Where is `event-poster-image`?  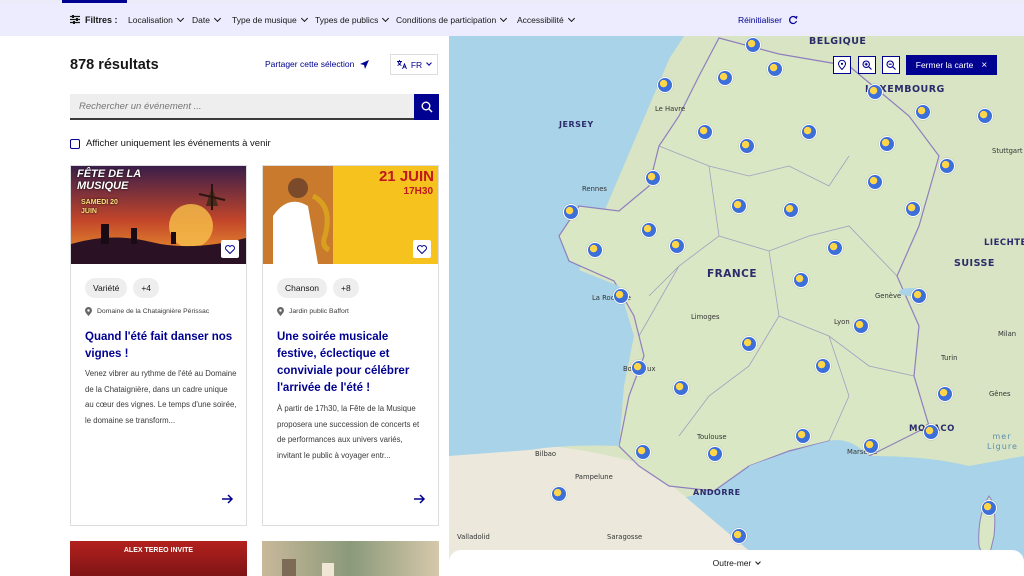
event-poster-image is located at coordinates (350, 558).